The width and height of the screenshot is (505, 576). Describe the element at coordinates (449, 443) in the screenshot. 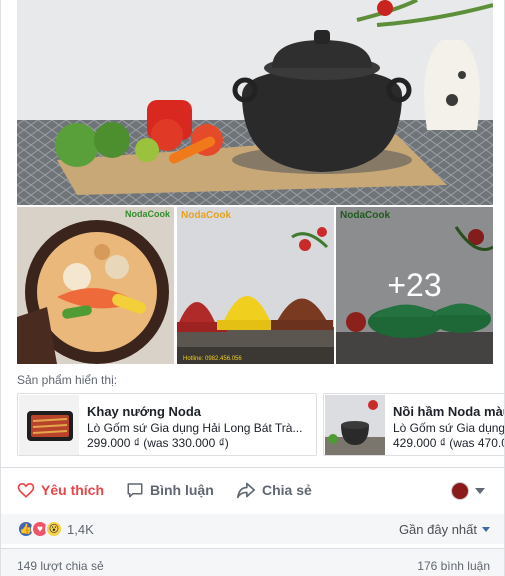

I see `product-price-2: 429.000 ₫ (was 470.0` at that location.